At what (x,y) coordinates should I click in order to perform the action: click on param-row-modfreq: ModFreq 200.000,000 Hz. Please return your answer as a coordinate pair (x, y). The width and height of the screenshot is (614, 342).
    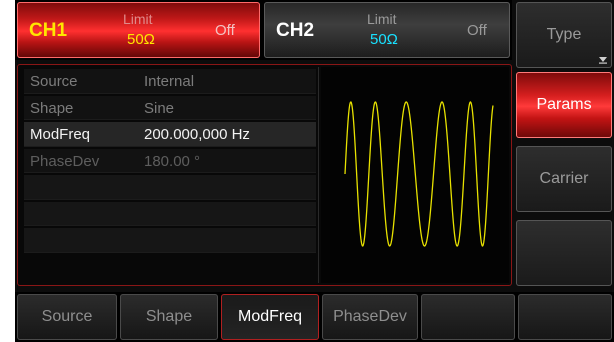
    Looking at the image, I should click on (170, 134).